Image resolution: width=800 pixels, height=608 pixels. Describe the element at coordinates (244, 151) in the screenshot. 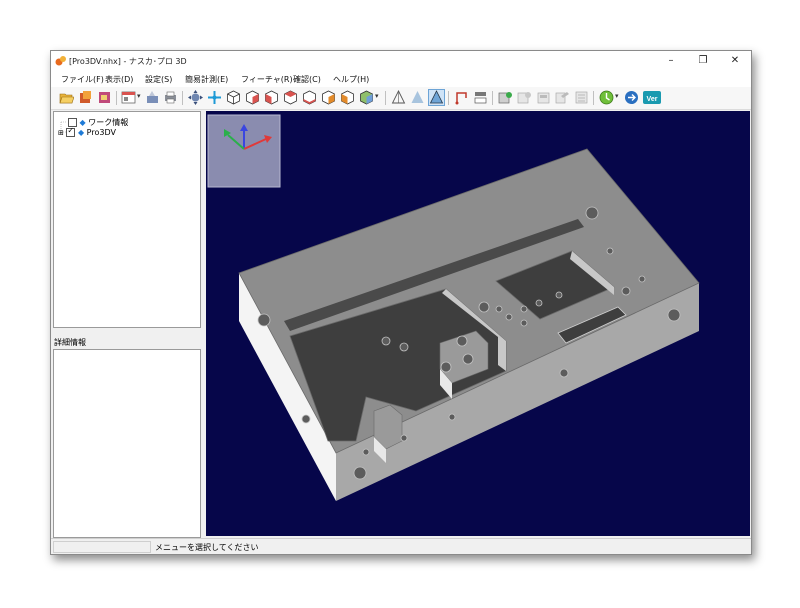

I see `orientation-axis-cube` at that location.